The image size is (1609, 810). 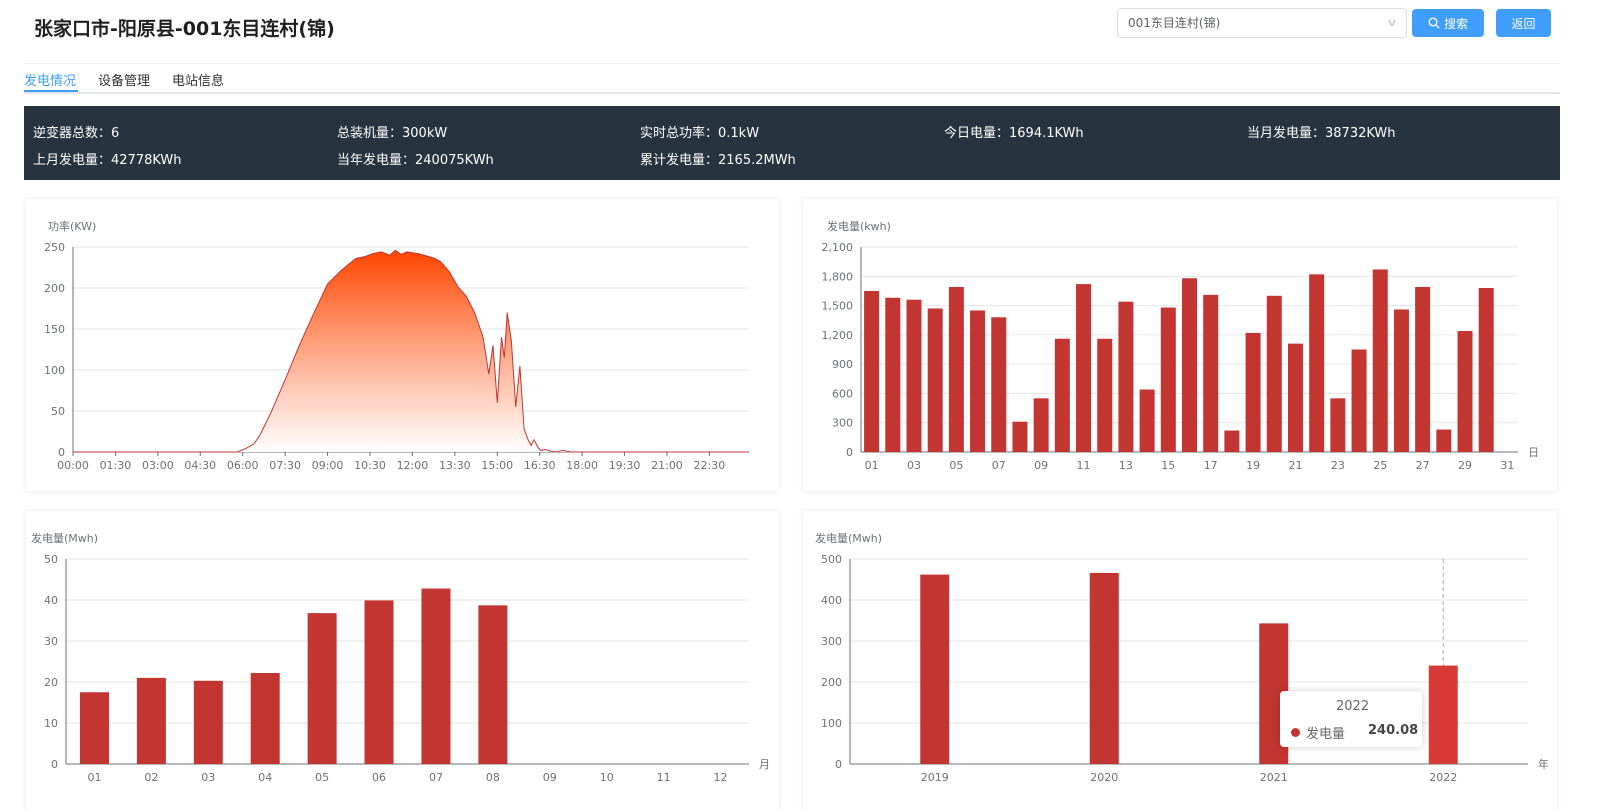 What do you see at coordinates (411, 351) in the screenshot?
I see `power-area-fill` at bounding box center [411, 351].